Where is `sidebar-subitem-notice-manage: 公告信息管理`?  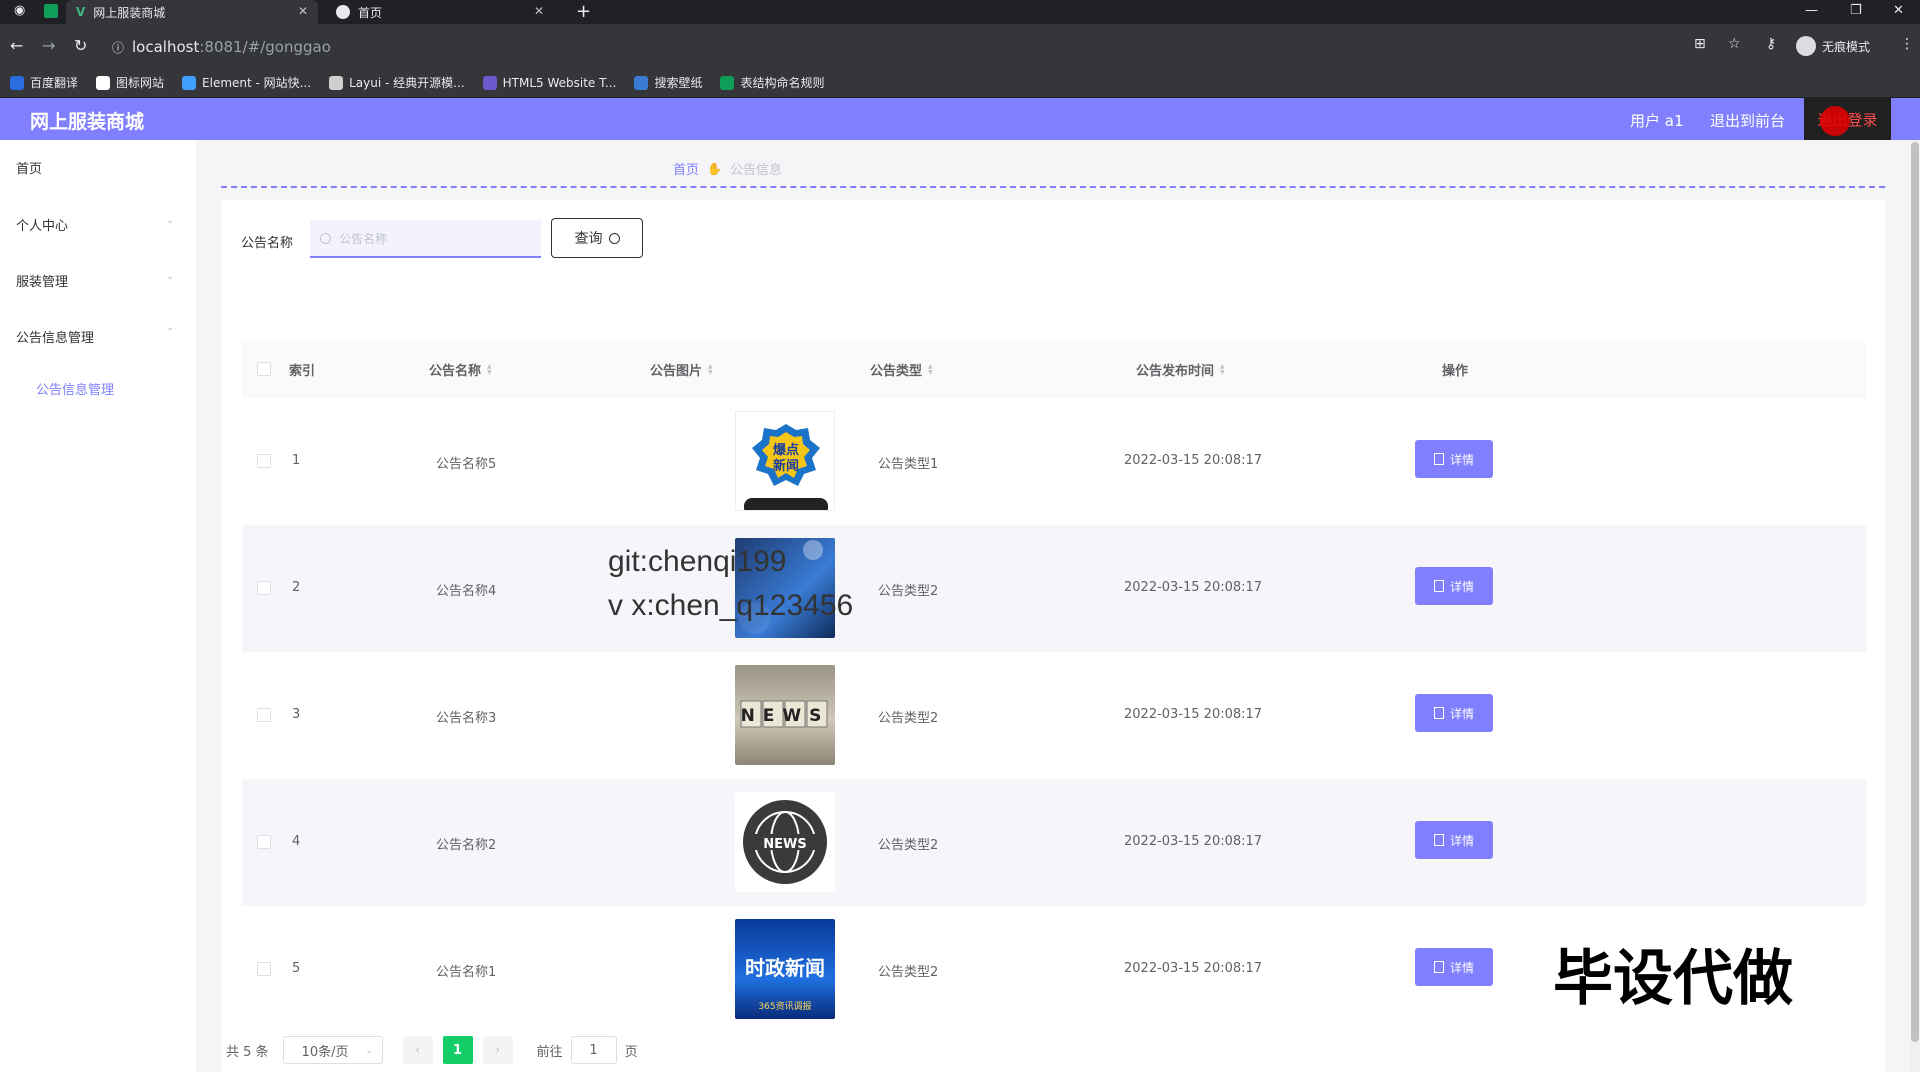
sidebar-subitem-notice-manage: 公告信息管理 is located at coordinates (75, 388).